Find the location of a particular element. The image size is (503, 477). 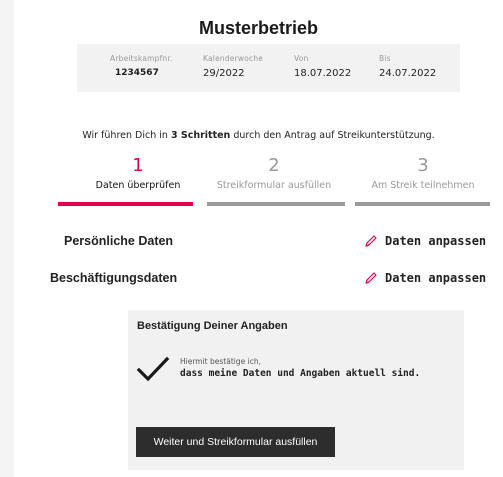

info-label: Von is located at coordinates (301, 58).